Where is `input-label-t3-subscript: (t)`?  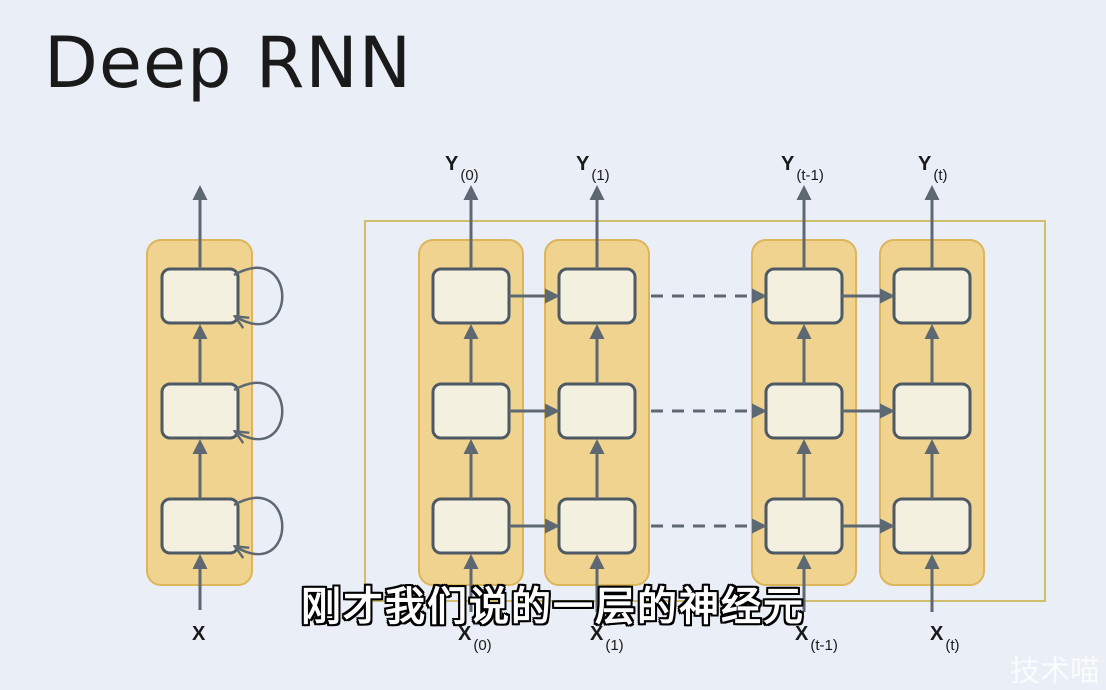
input-label-t3-subscript: (t) is located at coordinates (952, 645).